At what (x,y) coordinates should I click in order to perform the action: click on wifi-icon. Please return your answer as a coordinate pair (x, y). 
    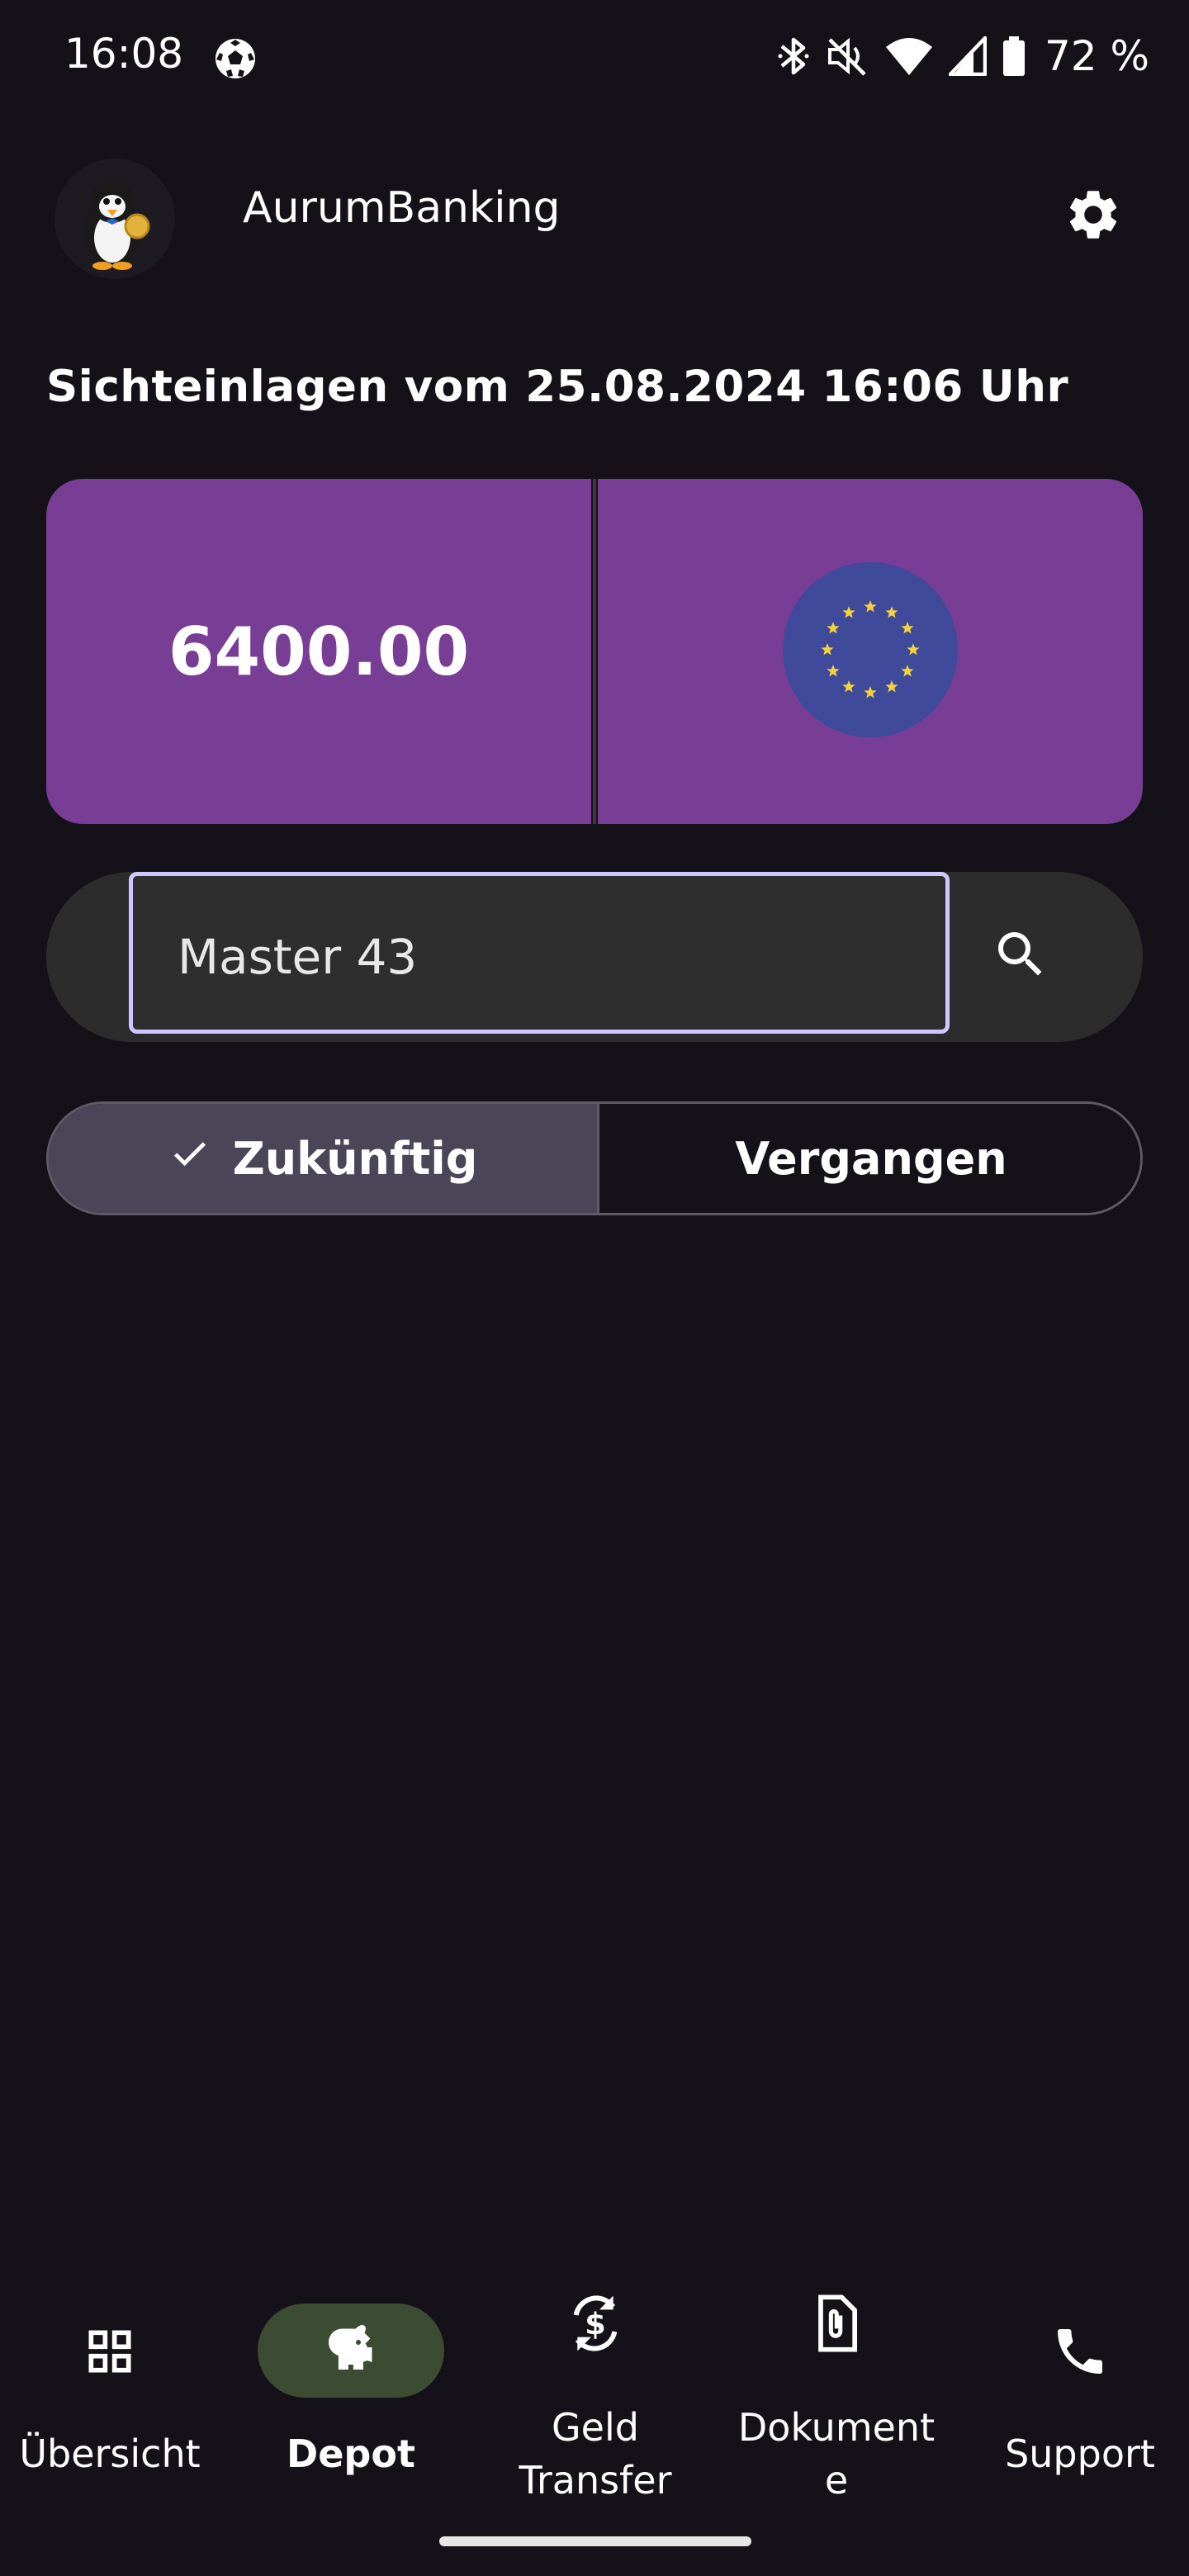
    Looking at the image, I should click on (909, 56).